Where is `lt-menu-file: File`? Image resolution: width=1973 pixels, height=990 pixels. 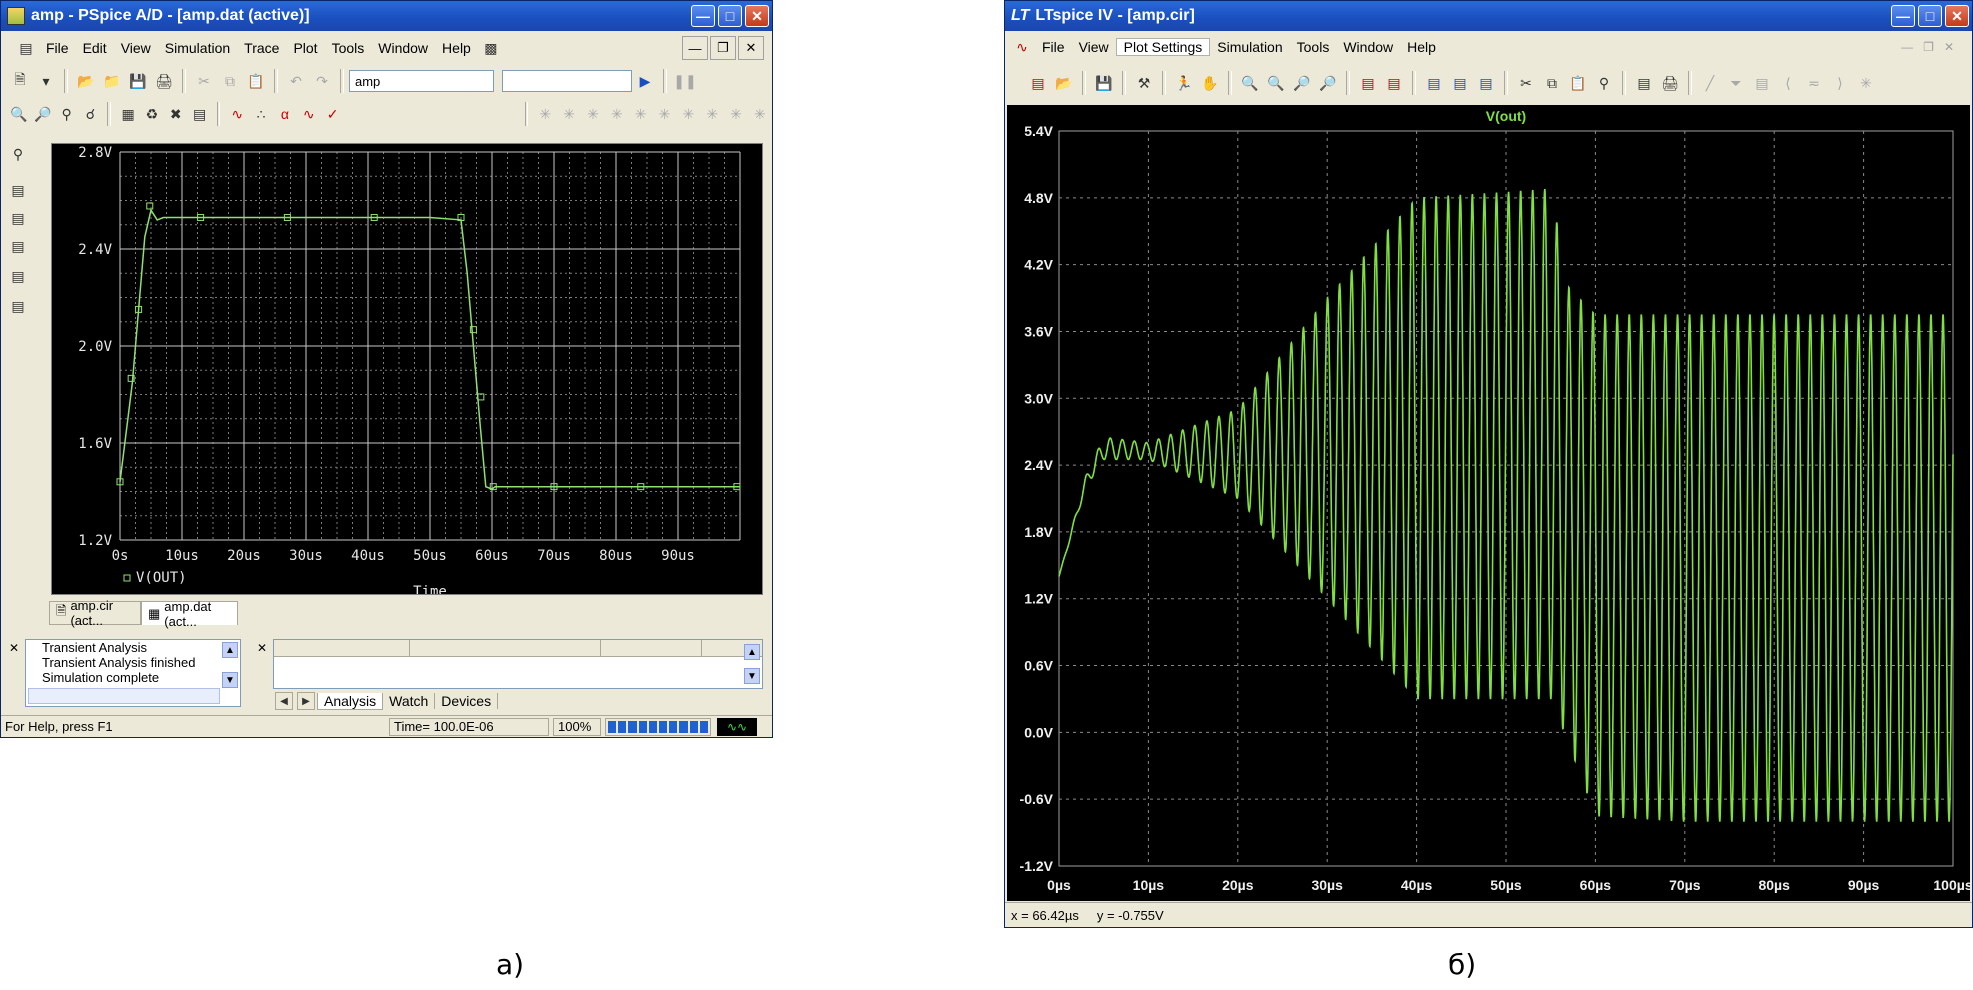
lt-menu-file: File is located at coordinates (1053, 47).